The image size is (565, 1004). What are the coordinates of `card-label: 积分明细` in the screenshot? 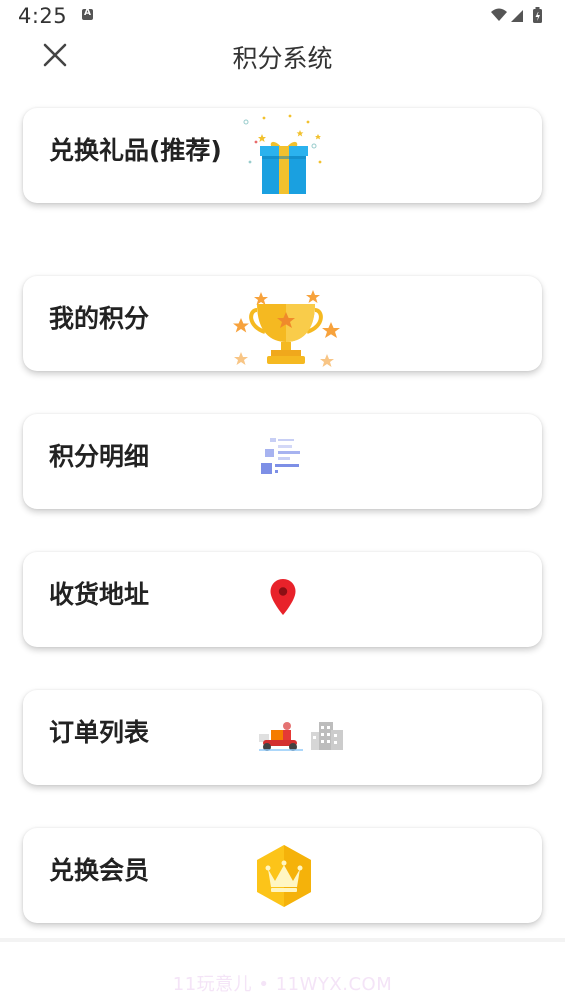 It's located at (99, 456).